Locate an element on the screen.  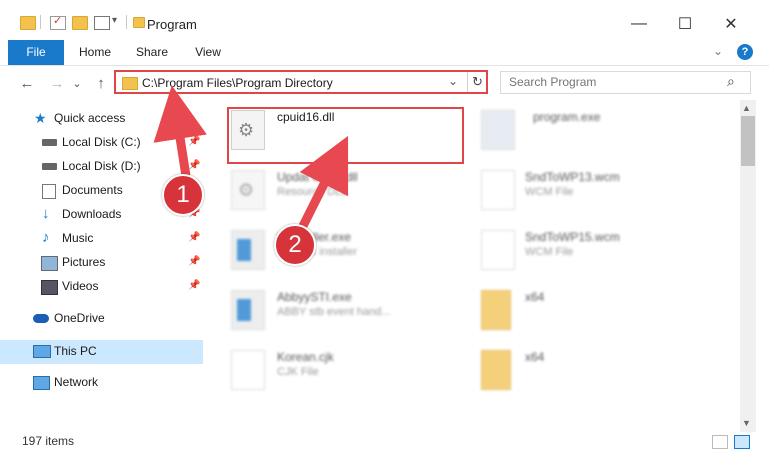
annotation-arrows is located at coordinates (251, 160).